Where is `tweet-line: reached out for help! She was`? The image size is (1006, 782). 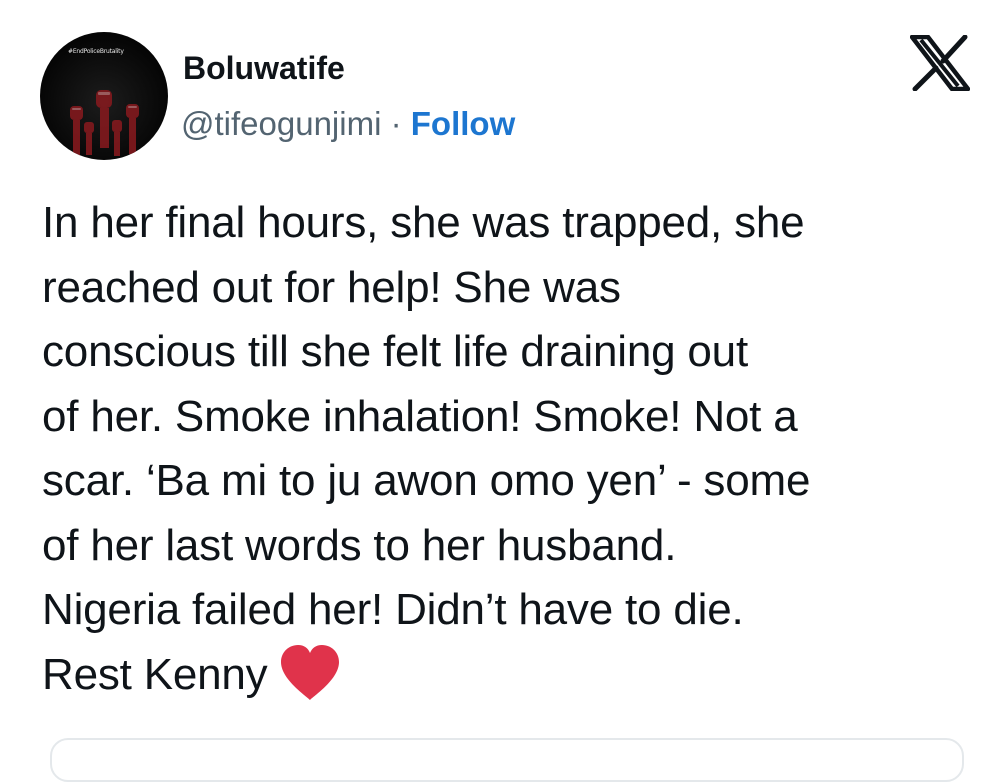
tweet-line: reached out for help! She was is located at coordinates (331, 287).